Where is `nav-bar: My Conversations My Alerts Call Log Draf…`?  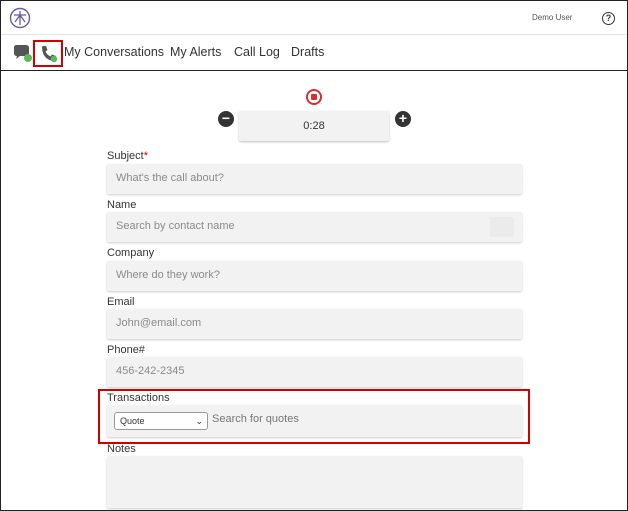 nav-bar: My Conversations My Alerts Call Log Draf… is located at coordinates (314, 53).